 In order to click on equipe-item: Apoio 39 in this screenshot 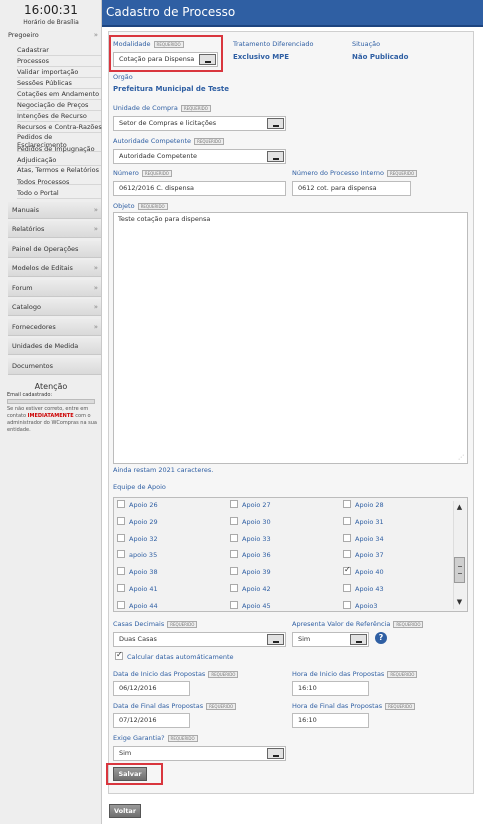, I will do `click(250, 571)`.